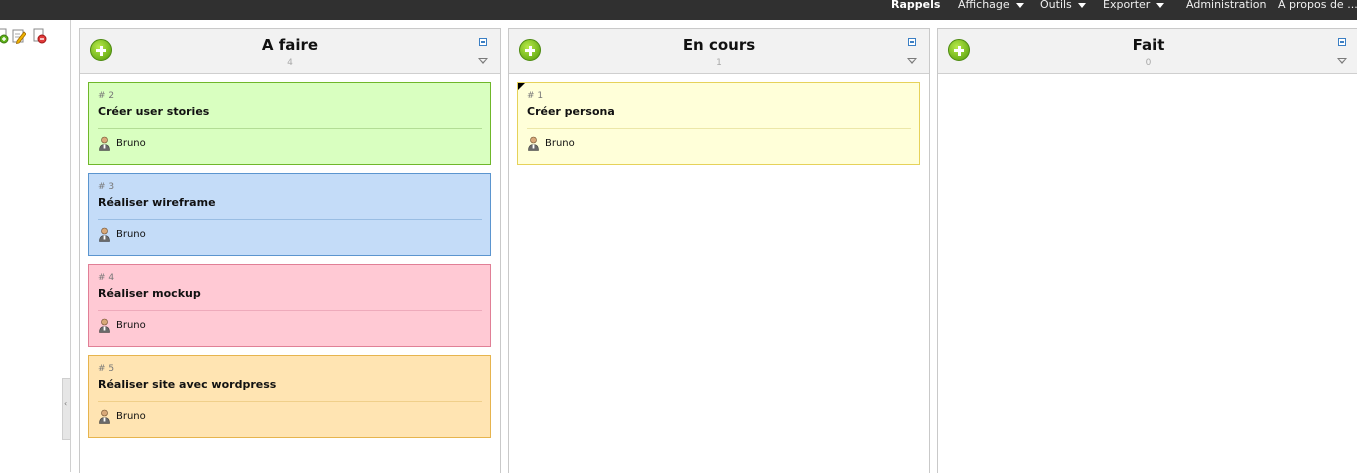 The image size is (1357, 473). I want to click on card-title: Réaliser wireframe, so click(157, 202).